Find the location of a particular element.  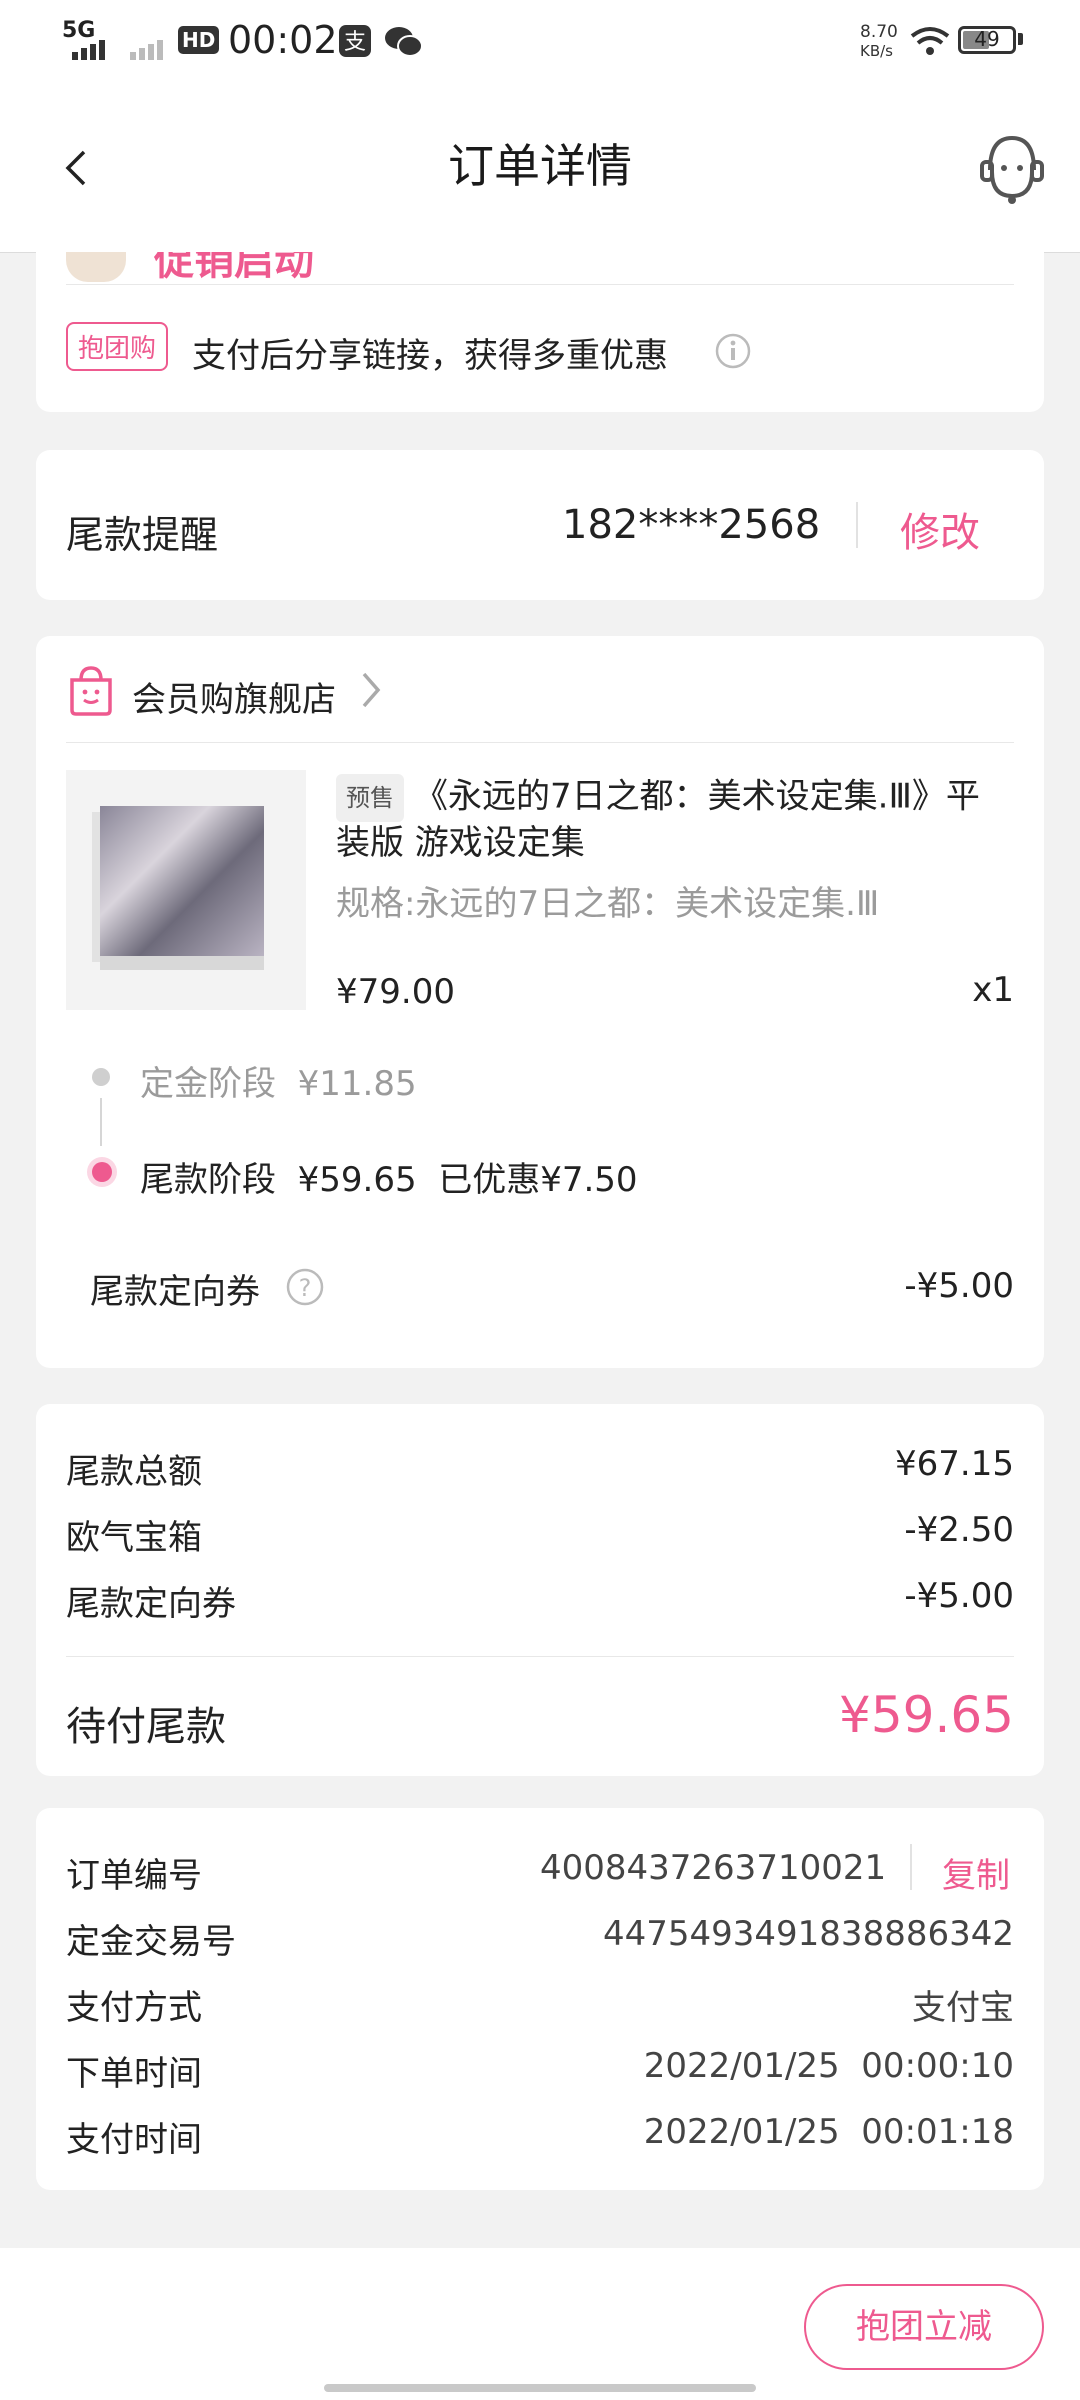

page-title: 订单详情 is located at coordinates (540, 166).